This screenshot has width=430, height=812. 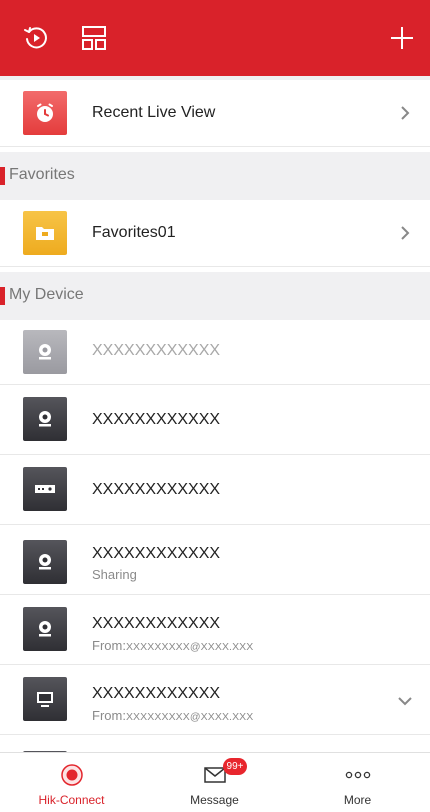 What do you see at coordinates (71, 800) in the screenshot?
I see `tab-label: Hik-Connect` at bounding box center [71, 800].